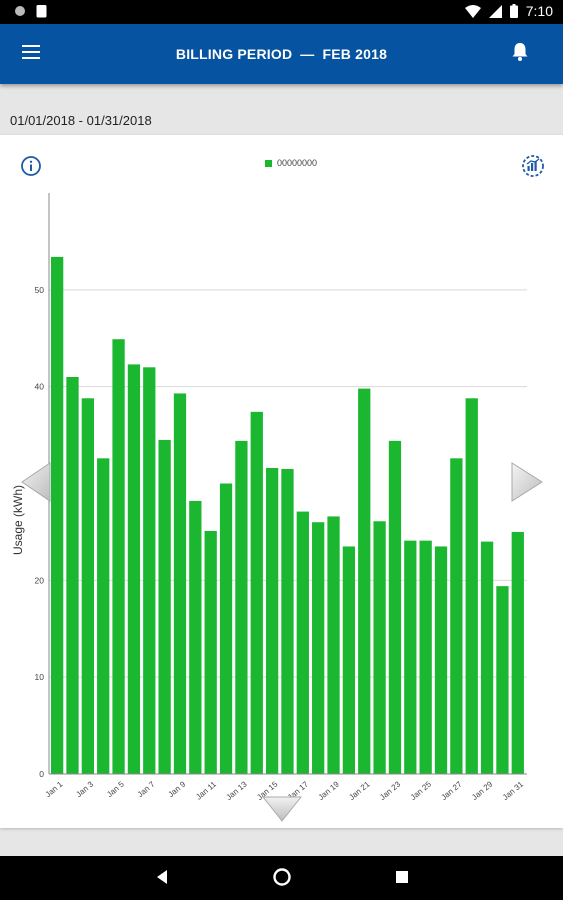  What do you see at coordinates (482, 790) in the screenshot?
I see `x-tick-label: Jan 29` at bounding box center [482, 790].